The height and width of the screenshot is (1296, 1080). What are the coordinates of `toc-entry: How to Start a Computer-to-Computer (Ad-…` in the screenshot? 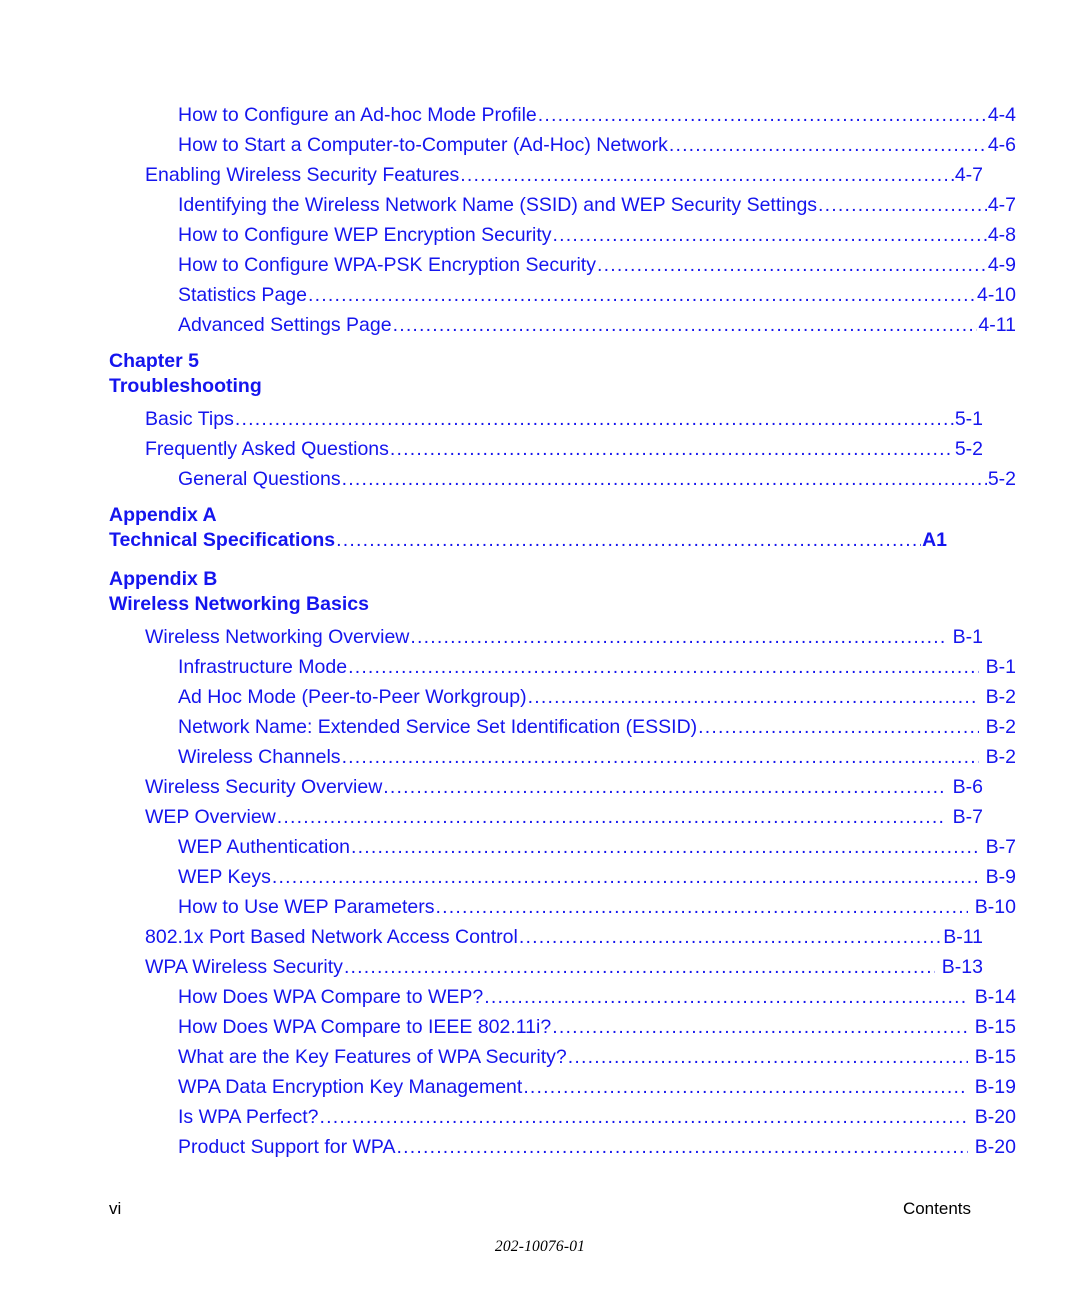 It's located at (562, 145).